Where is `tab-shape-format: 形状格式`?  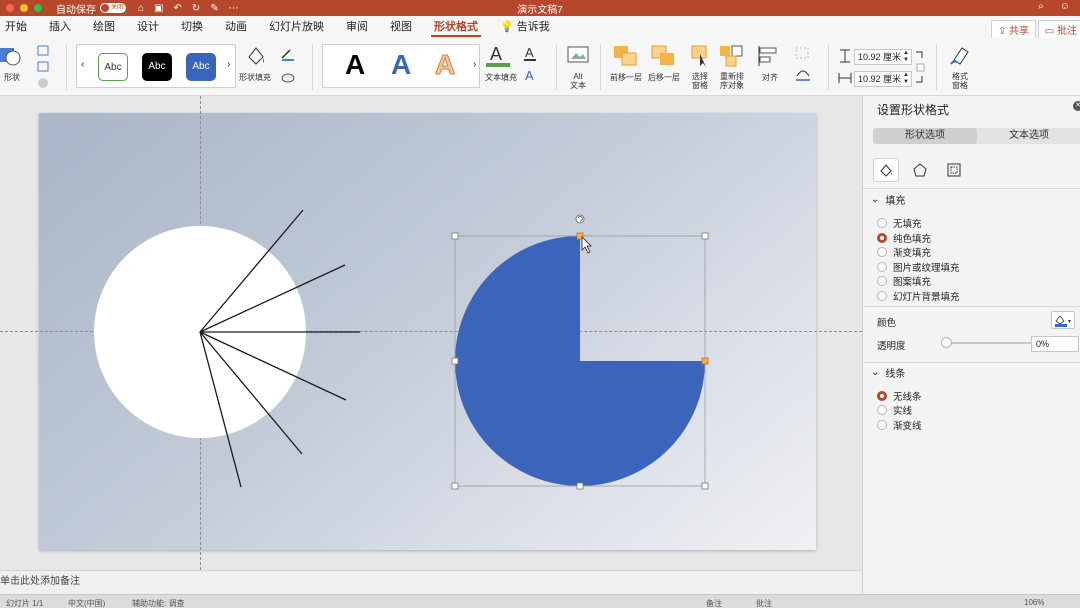 tab-shape-format: 形状格式 is located at coordinates (456, 27).